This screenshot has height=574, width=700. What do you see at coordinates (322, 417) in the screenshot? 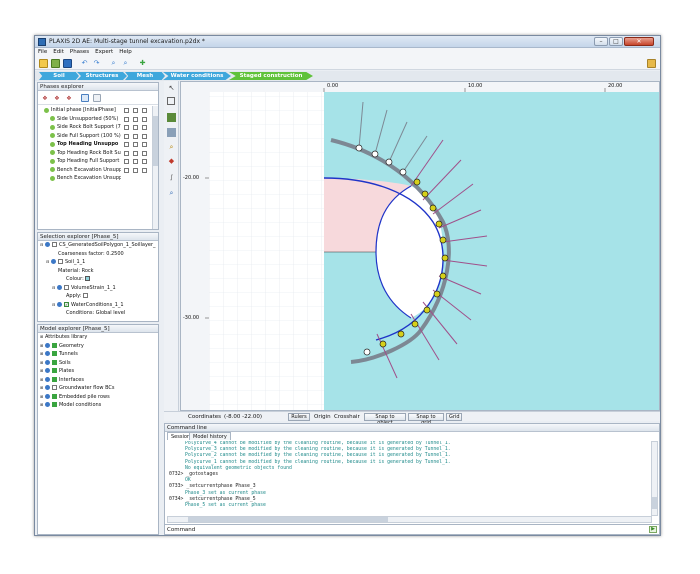
I see `origin-toggle: Origin` at bounding box center [322, 417].